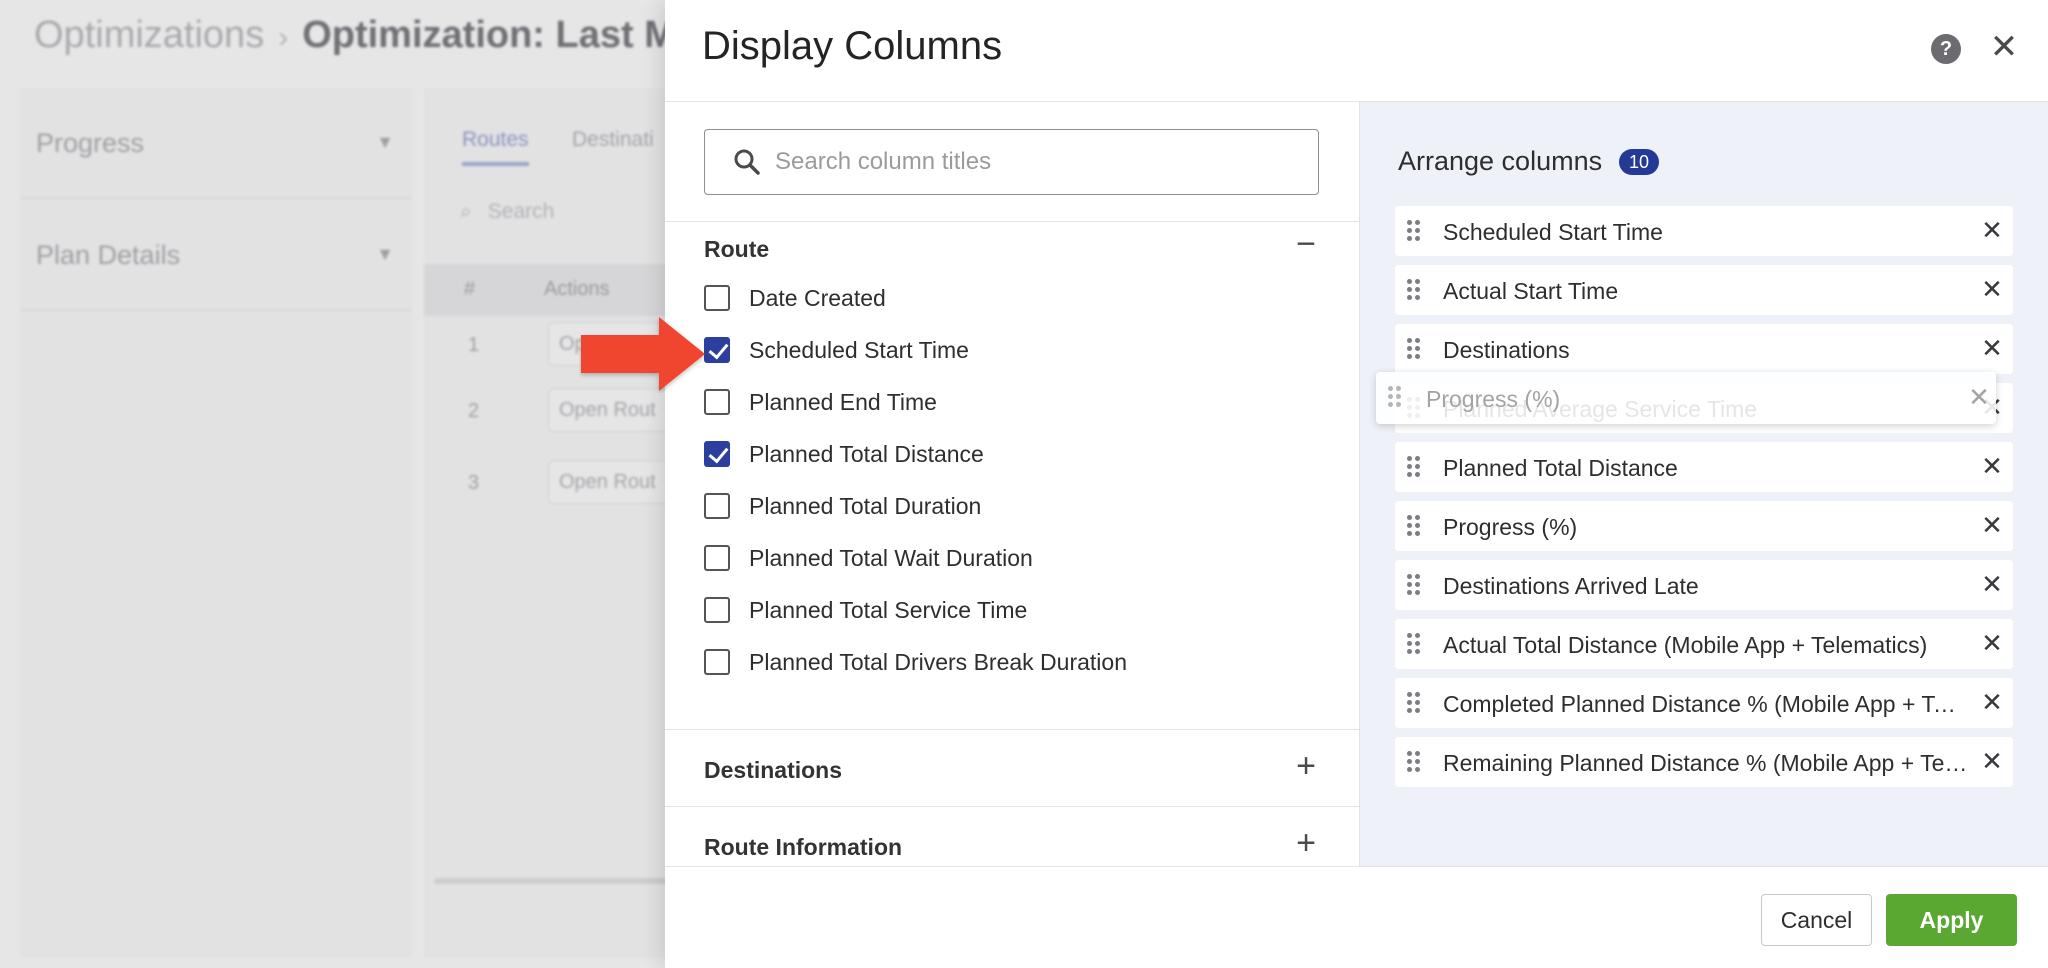 This screenshot has height=968, width=2048. I want to click on column-option-label: Planned End Time, so click(843, 401).